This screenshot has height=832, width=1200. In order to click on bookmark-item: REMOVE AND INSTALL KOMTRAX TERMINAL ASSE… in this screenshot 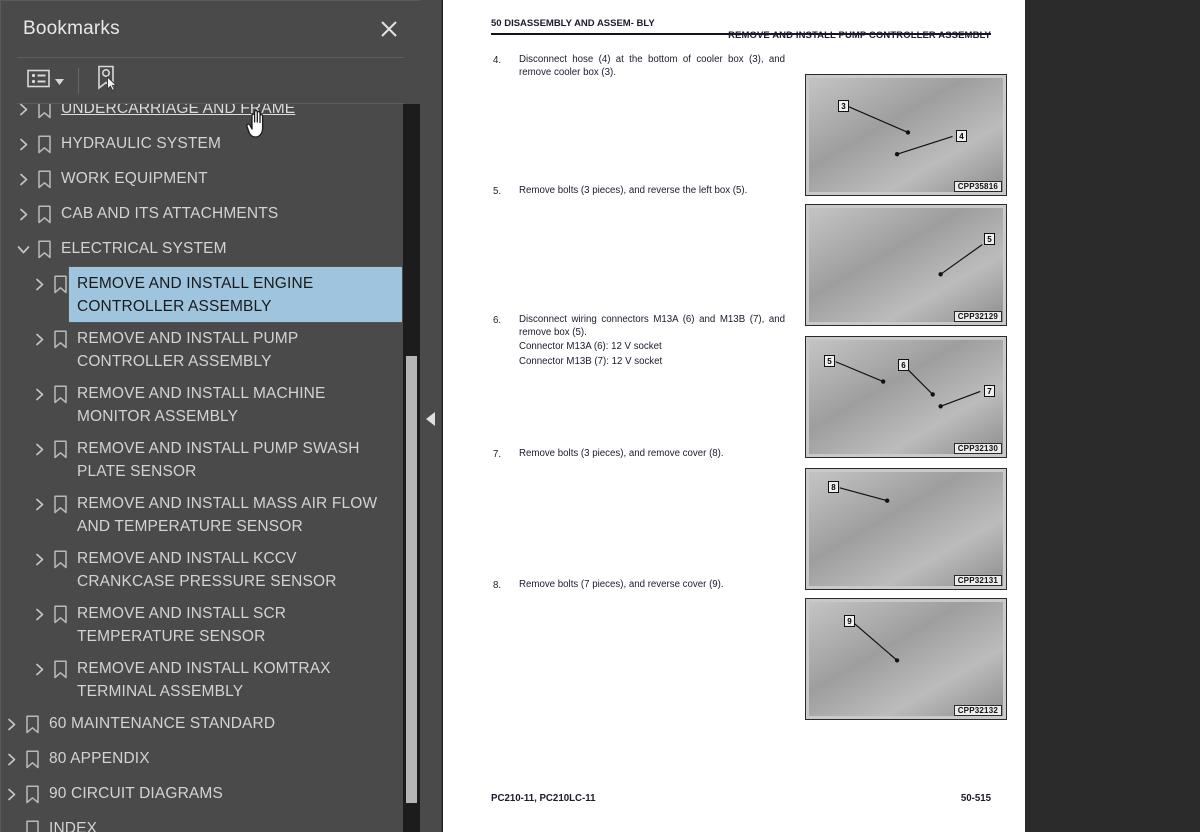, I will do `click(201, 679)`.